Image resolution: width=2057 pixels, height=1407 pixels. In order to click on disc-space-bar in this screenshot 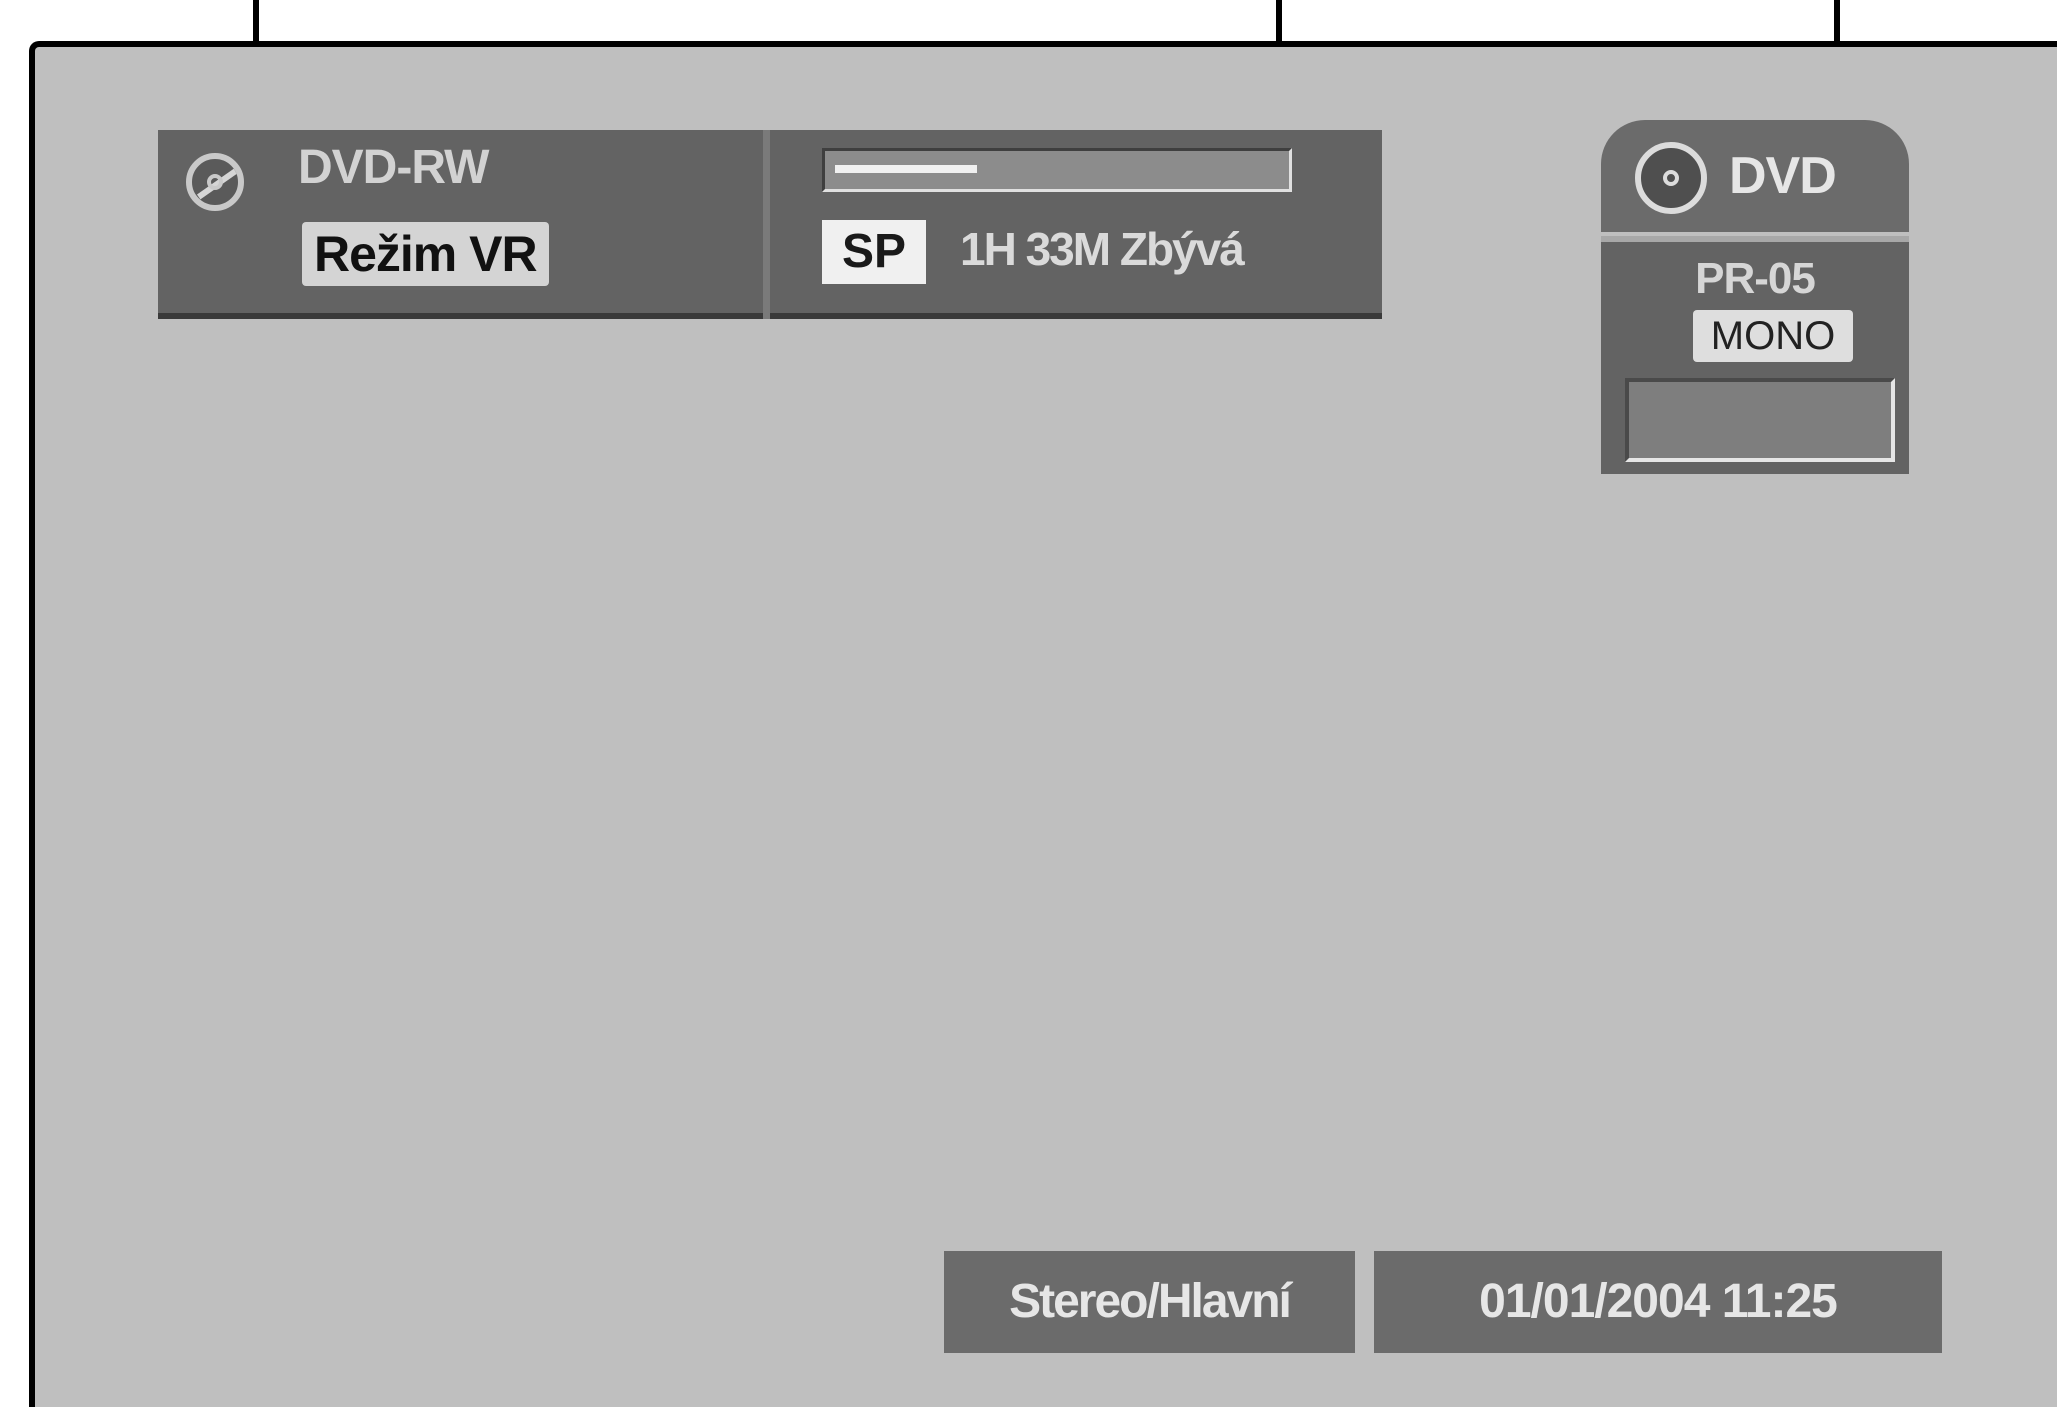, I will do `click(1057, 170)`.